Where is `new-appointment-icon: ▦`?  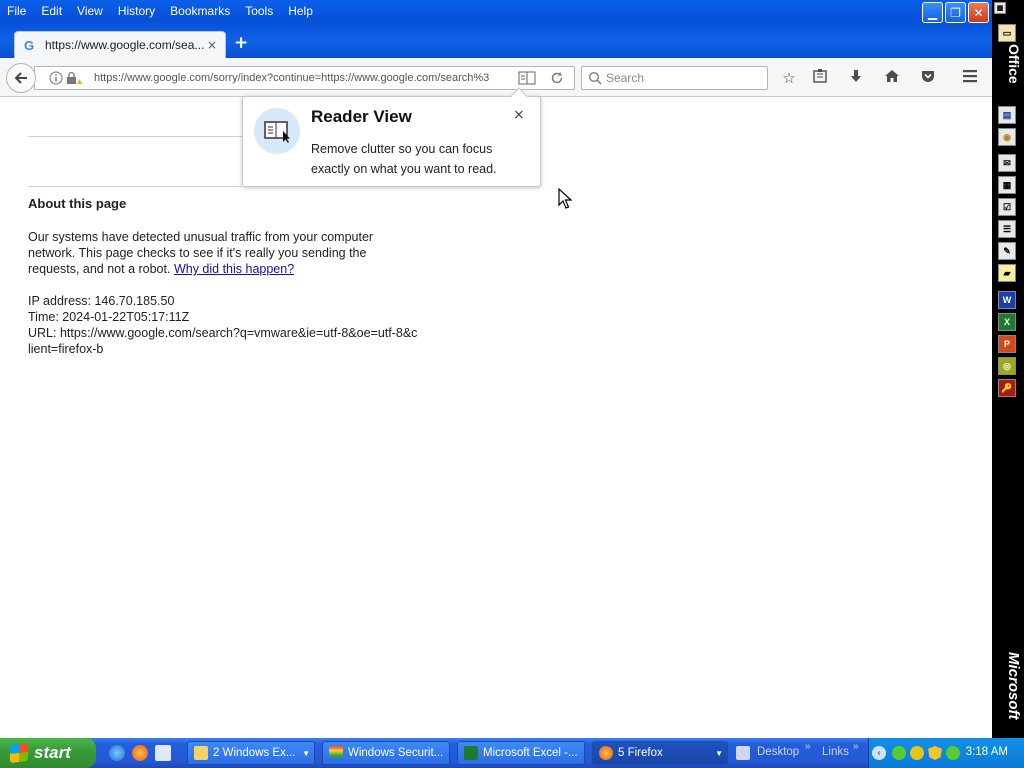 new-appointment-icon: ▦ is located at coordinates (1007, 185).